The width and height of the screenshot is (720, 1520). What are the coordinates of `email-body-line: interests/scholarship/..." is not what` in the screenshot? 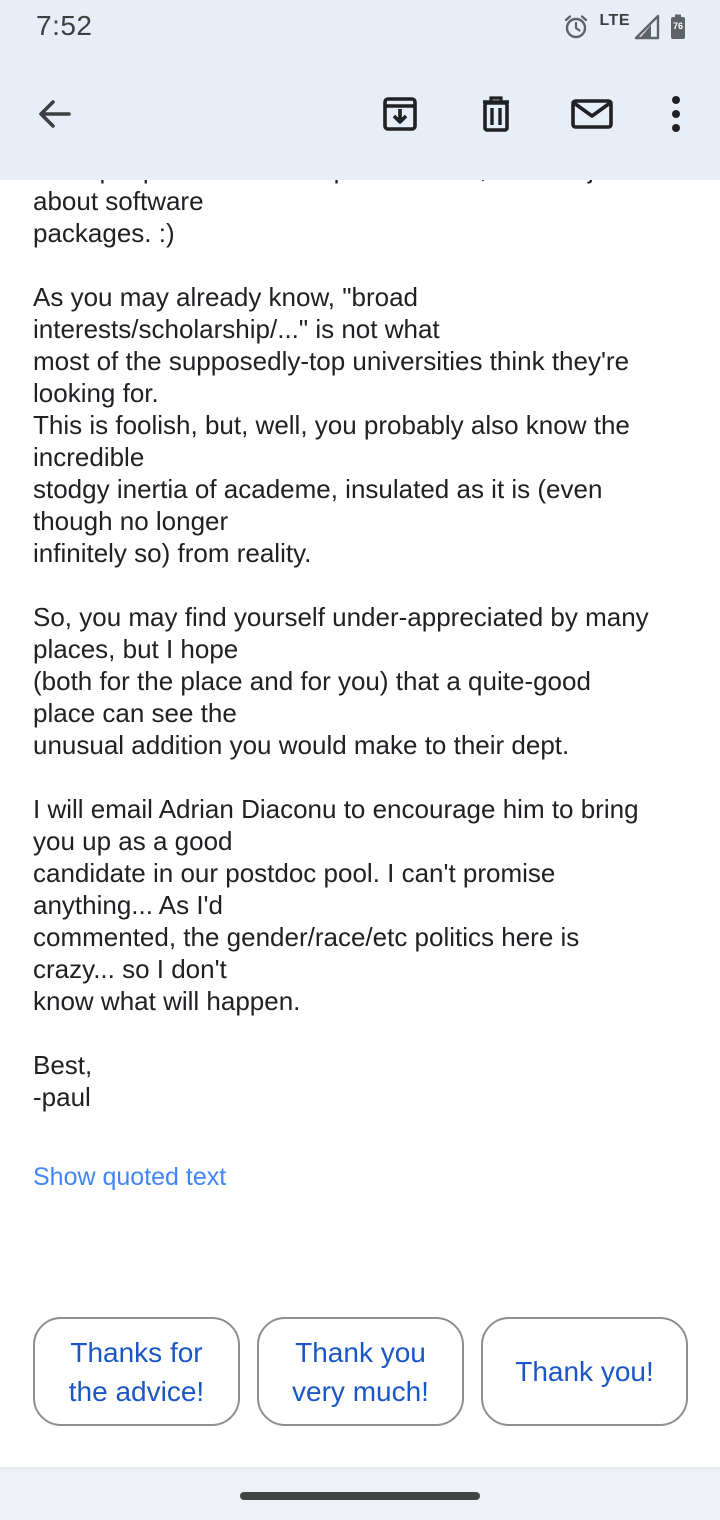 It's located at (236, 329).